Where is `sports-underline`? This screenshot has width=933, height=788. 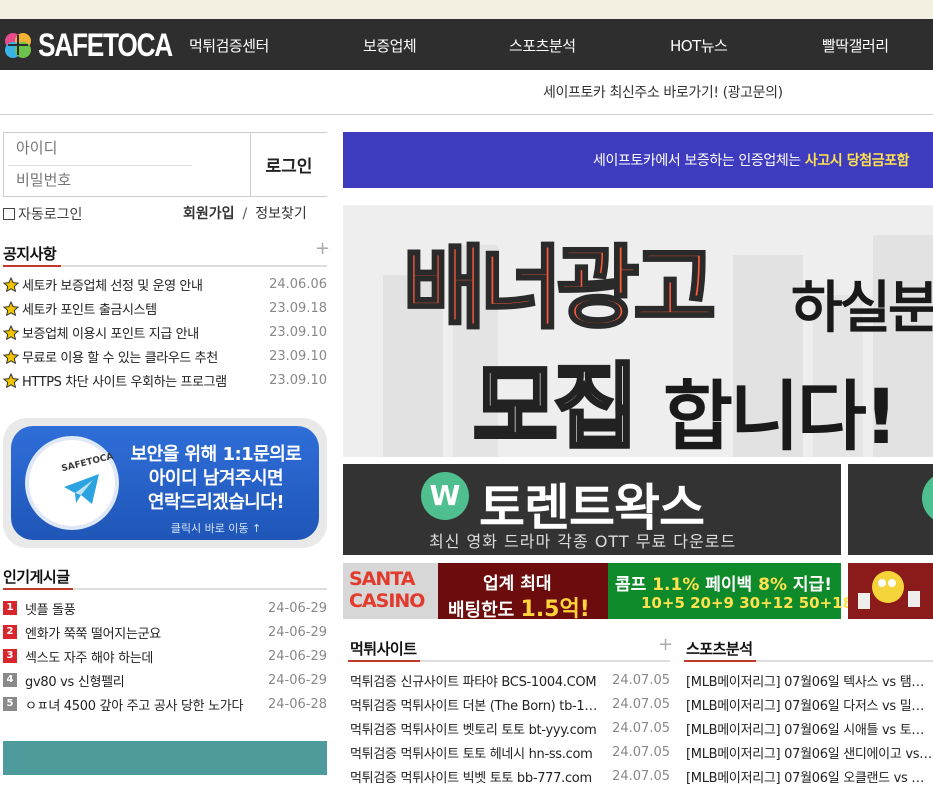 sports-underline is located at coordinates (808, 661).